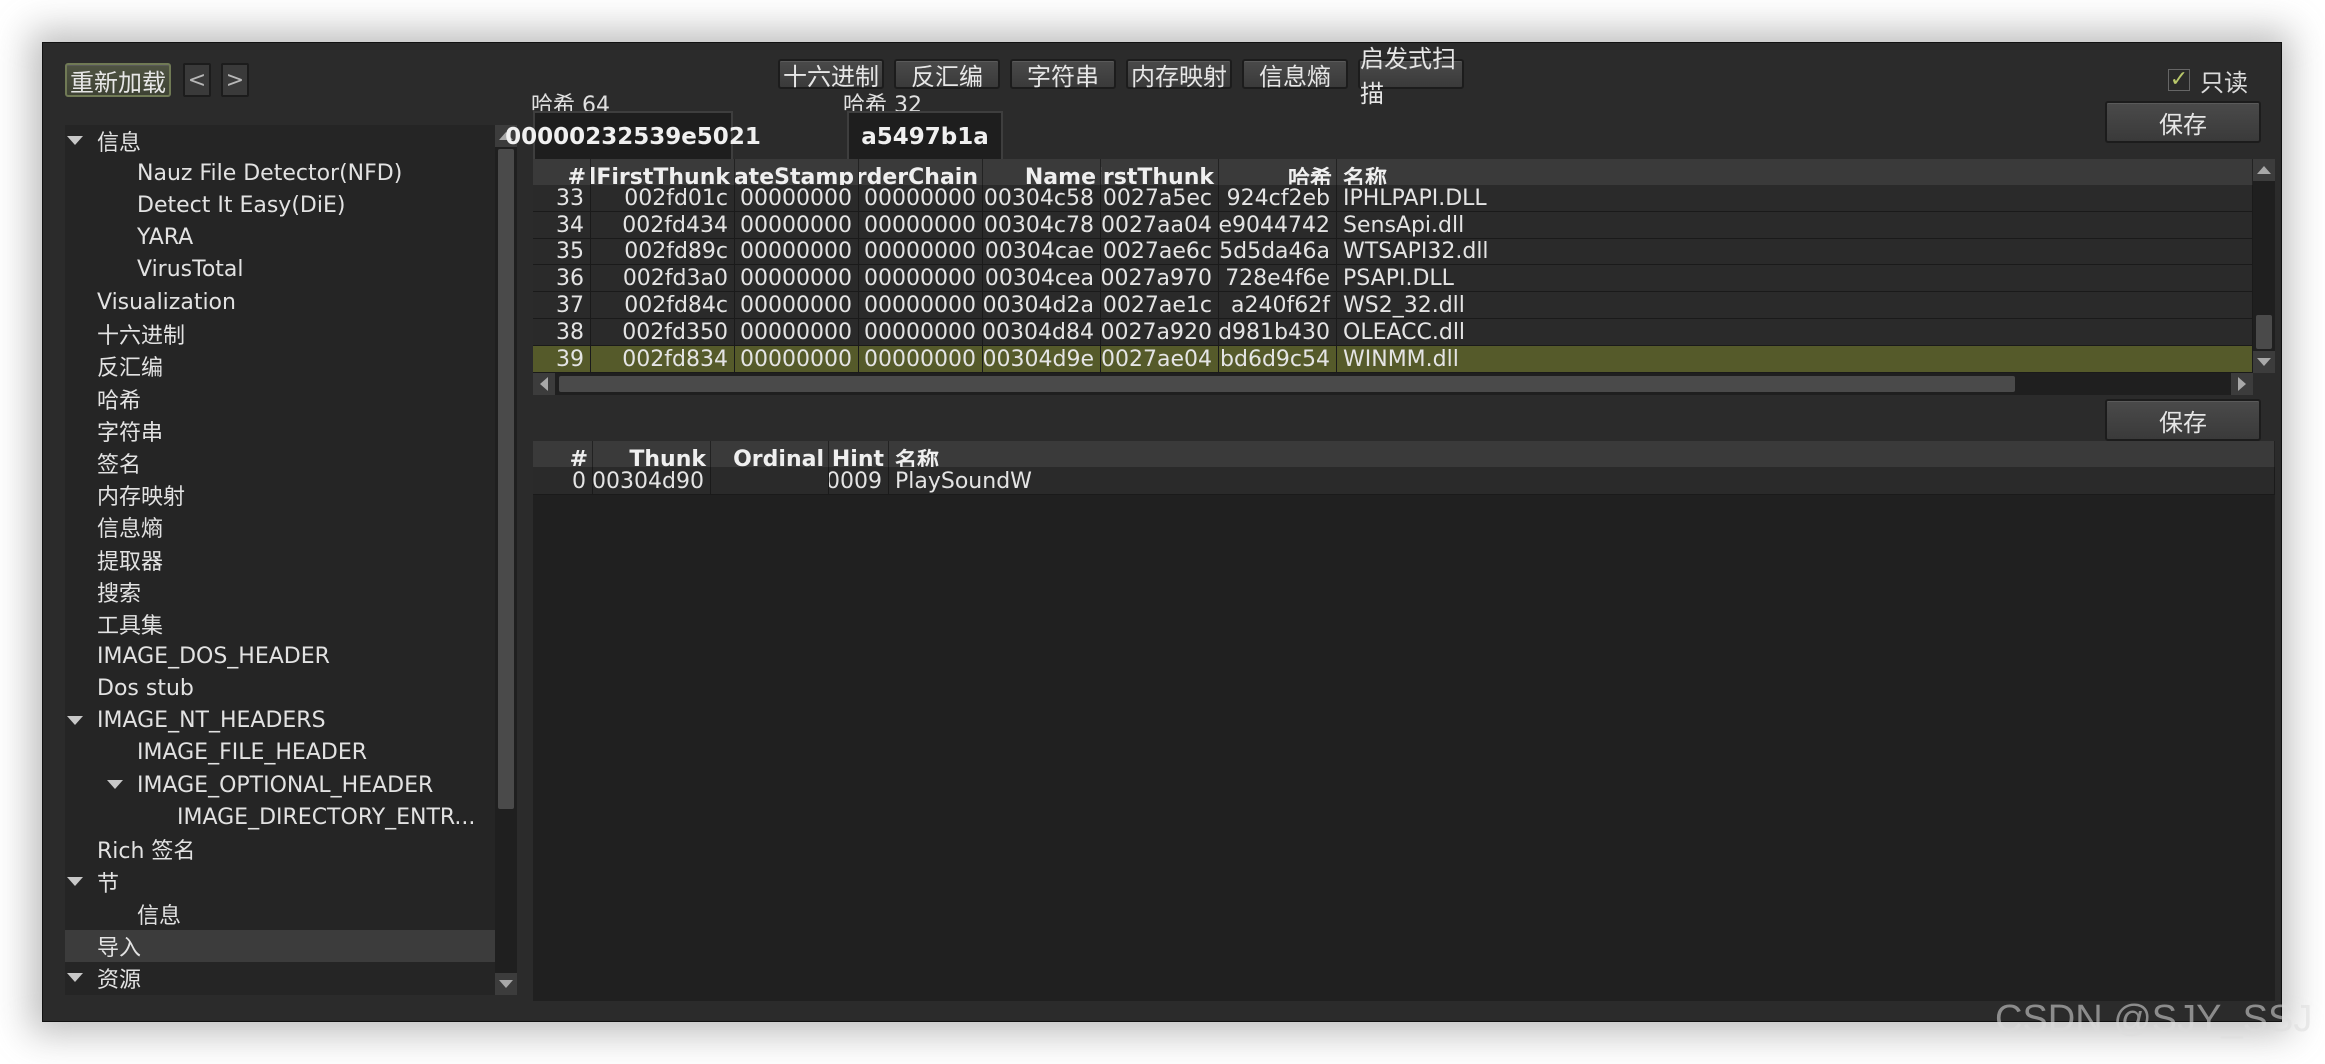 This screenshot has width=2325, height=1064. I want to click on table-row: 0 00304d90 0009 PlaySoundW, so click(1404, 481).